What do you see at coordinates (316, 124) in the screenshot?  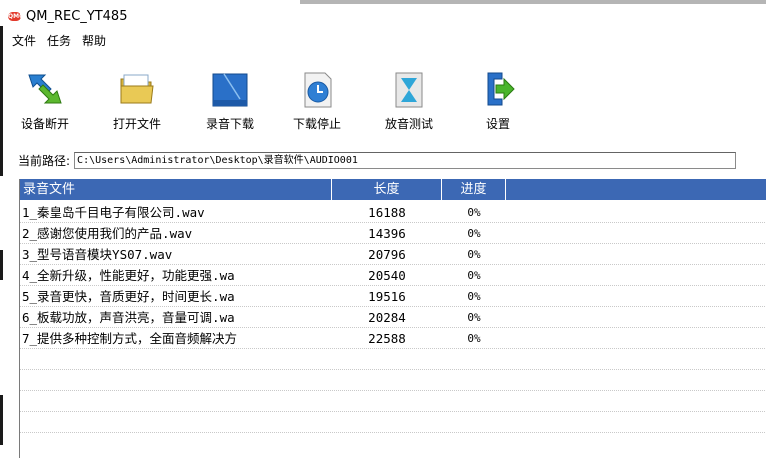 I see `stop-download-label: 下载停止` at bounding box center [316, 124].